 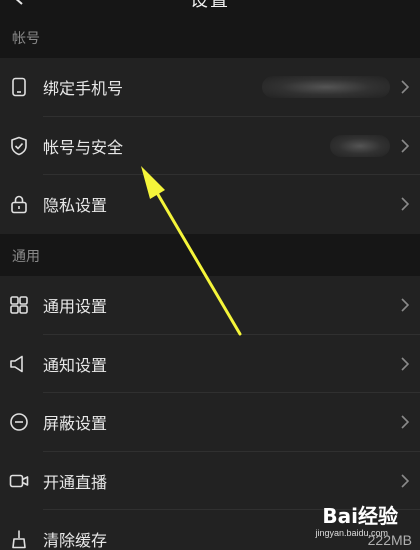 What do you see at coordinates (75, 207) in the screenshot?
I see `row-label: 隐私设置` at bounding box center [75, 207].